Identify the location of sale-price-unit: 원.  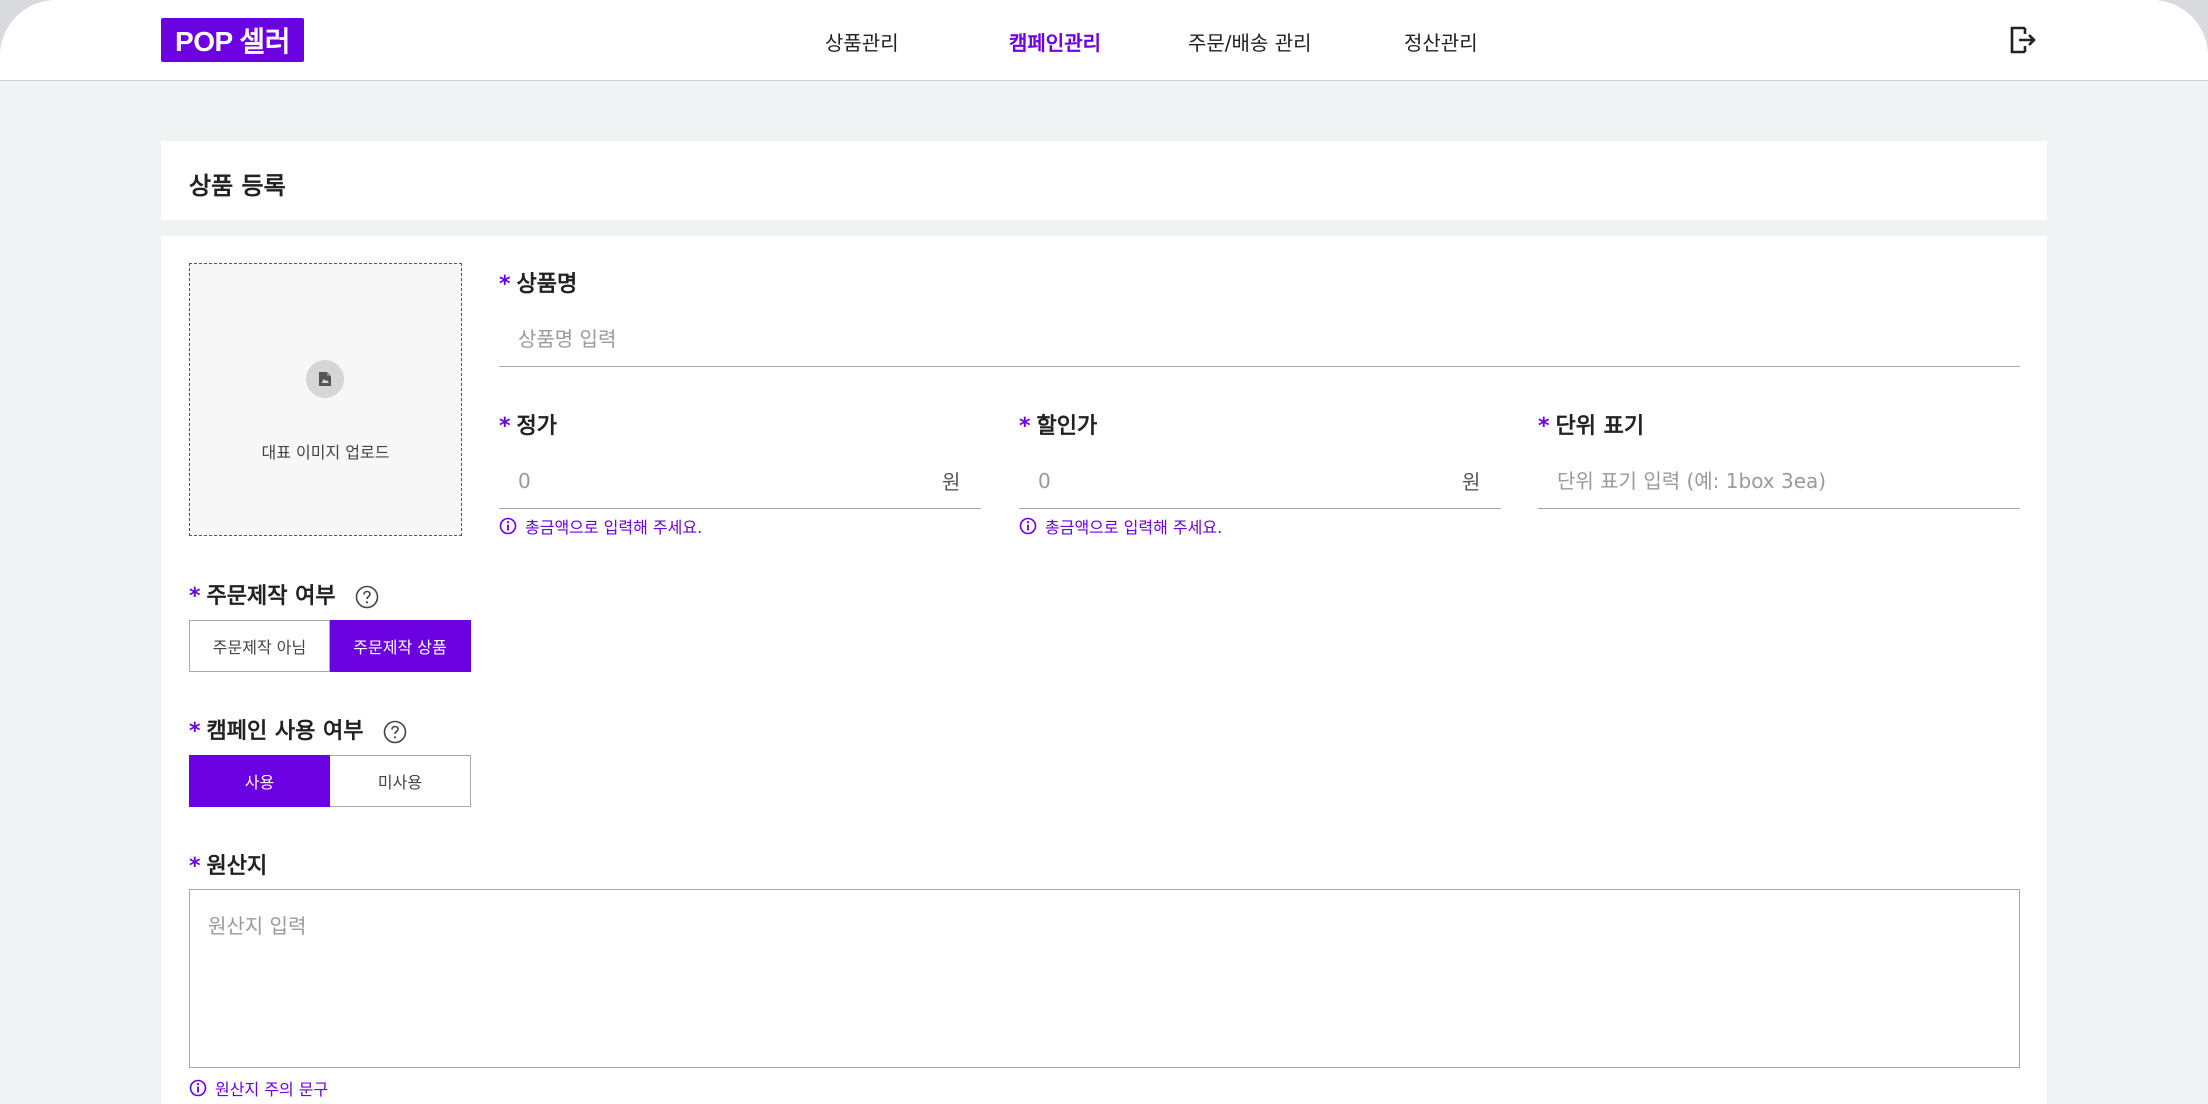
(1471, 482).